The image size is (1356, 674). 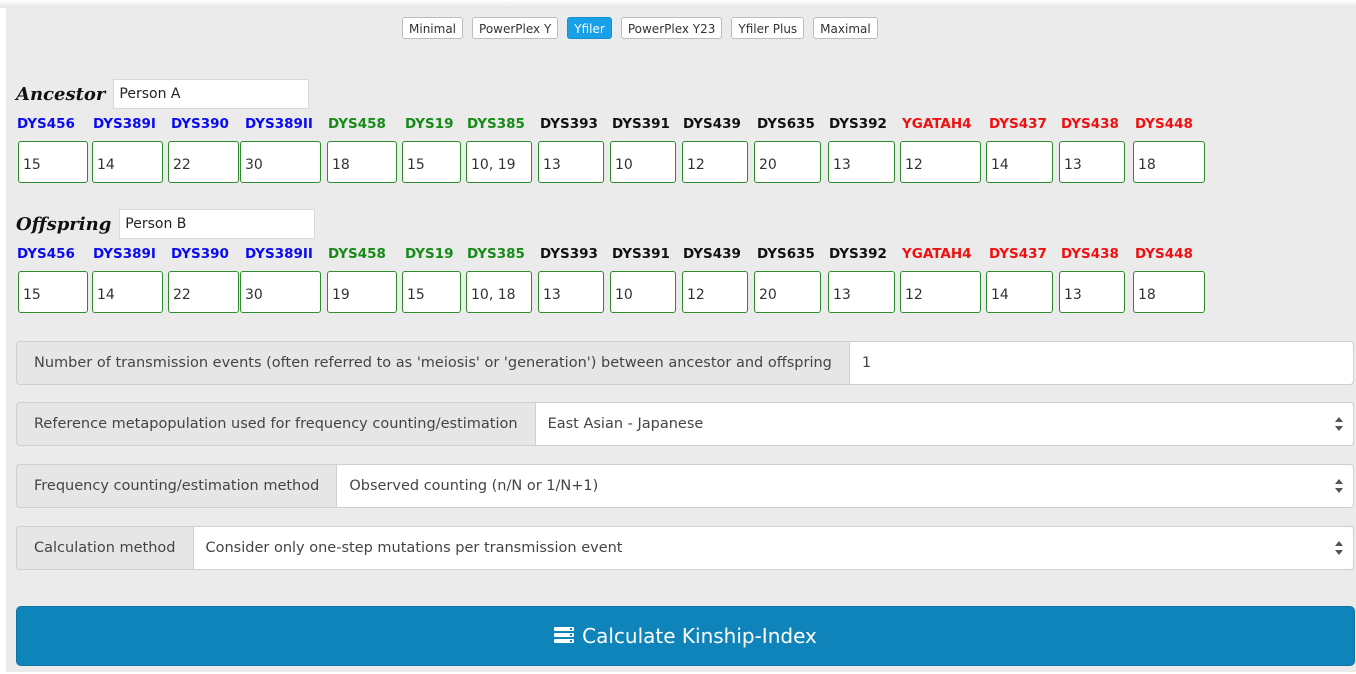 What do you see at coordinates (203, 292) in the screenshot?
I see `offspring-allele-input-dys390` at bounding box center [203, 292].